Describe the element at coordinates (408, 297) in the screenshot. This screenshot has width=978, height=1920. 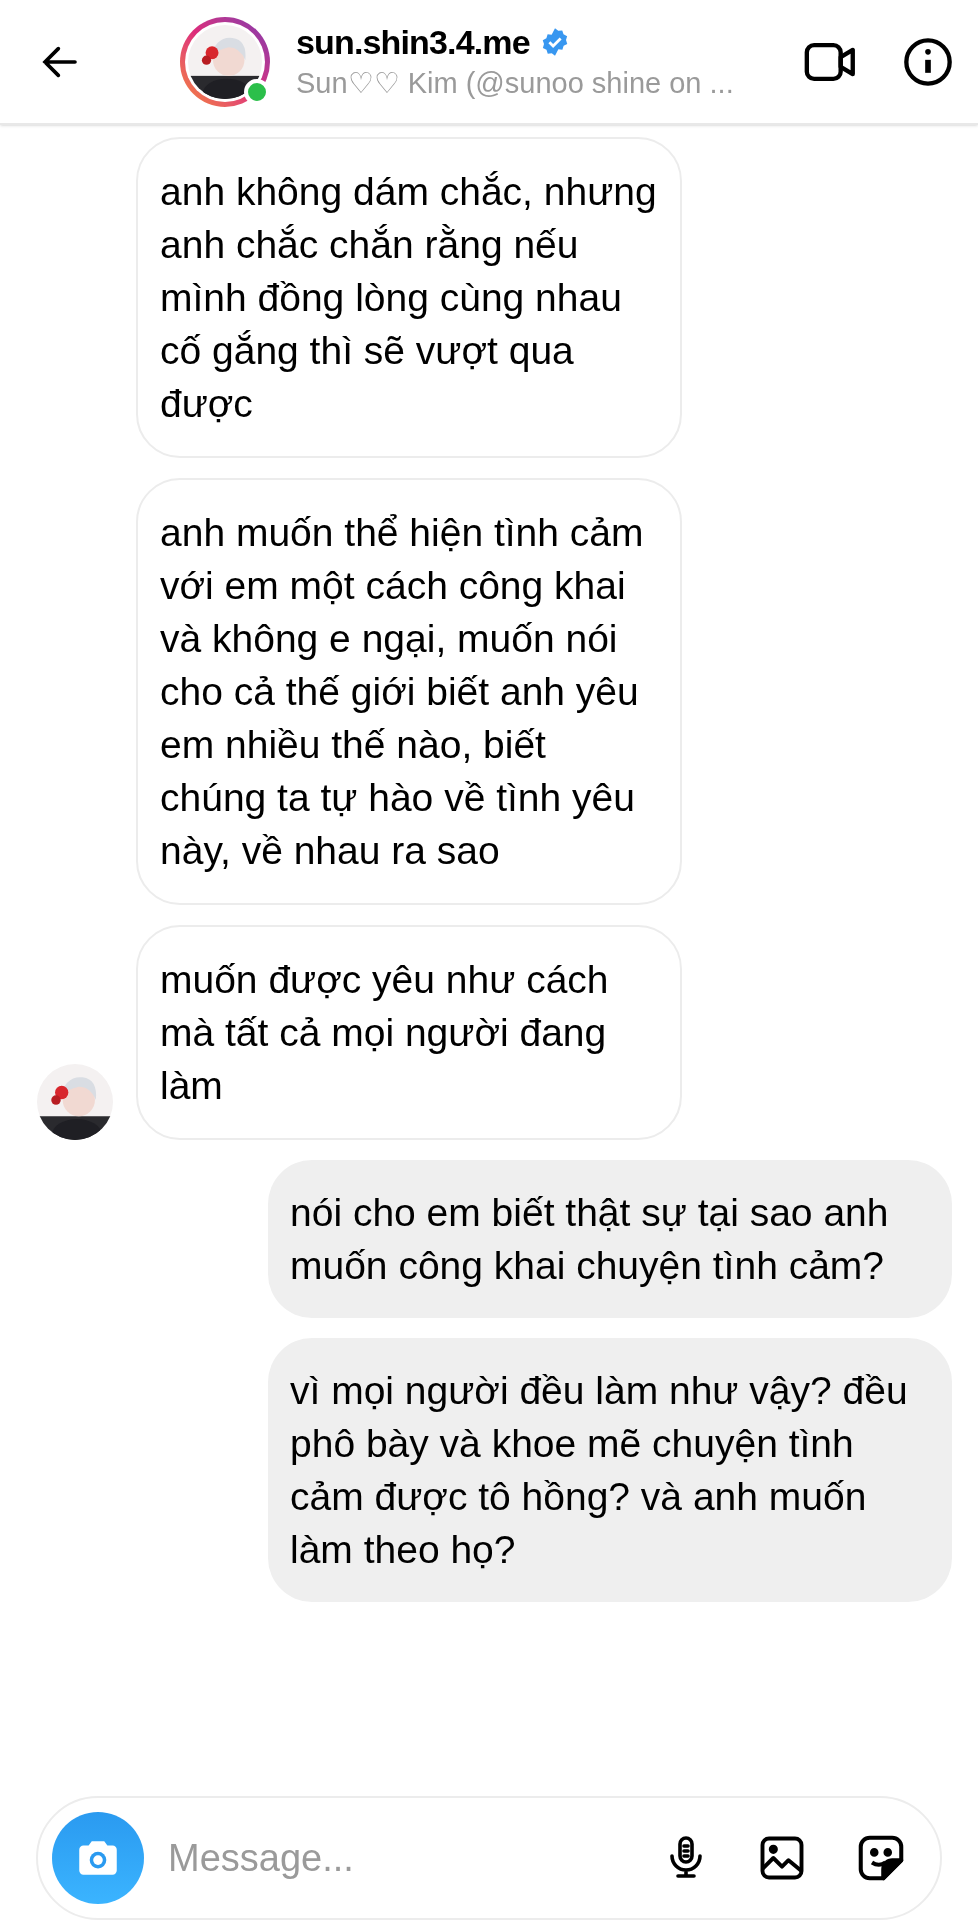
I see `message-text: anh không dám chắc, nhưng anh chắc chắn rằng nếu mình đồng lòng cùng nhau cố gắng thì sẽ vượt qua được` at that location.